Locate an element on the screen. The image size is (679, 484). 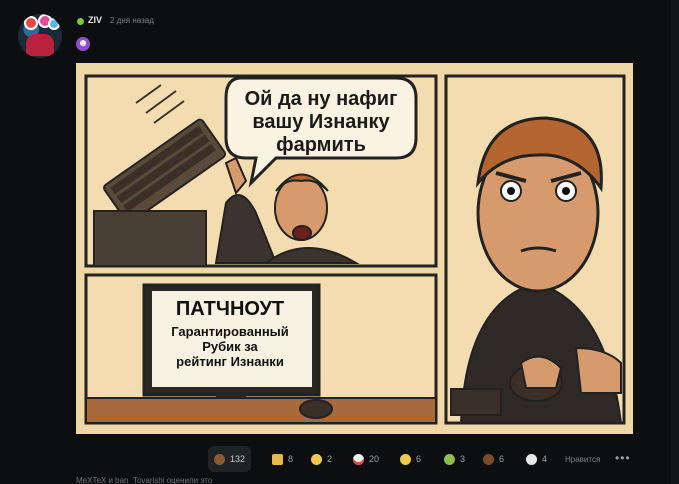
reaction-count: 4 is located at coordinates (545, 459).